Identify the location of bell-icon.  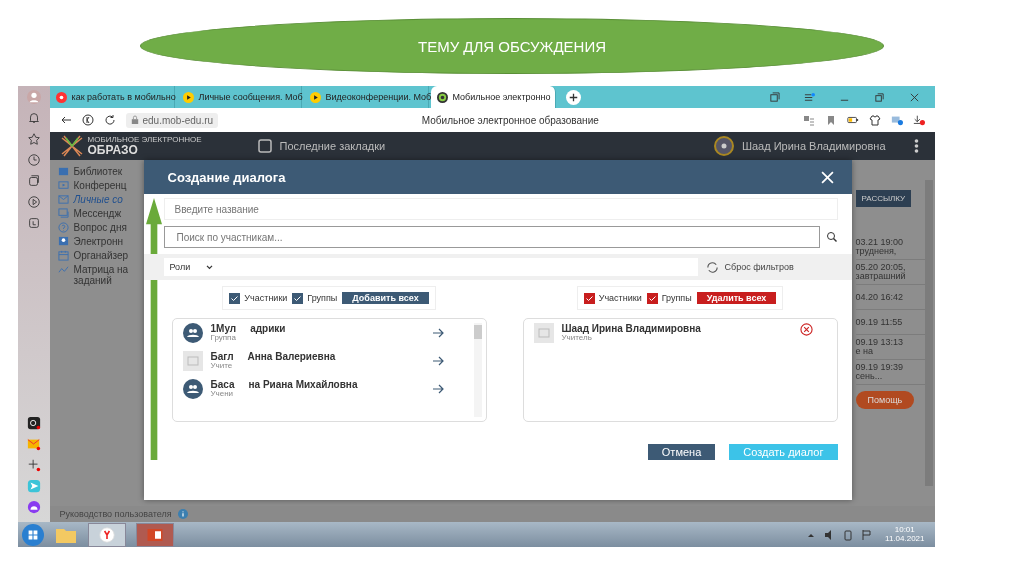
(33, 118).